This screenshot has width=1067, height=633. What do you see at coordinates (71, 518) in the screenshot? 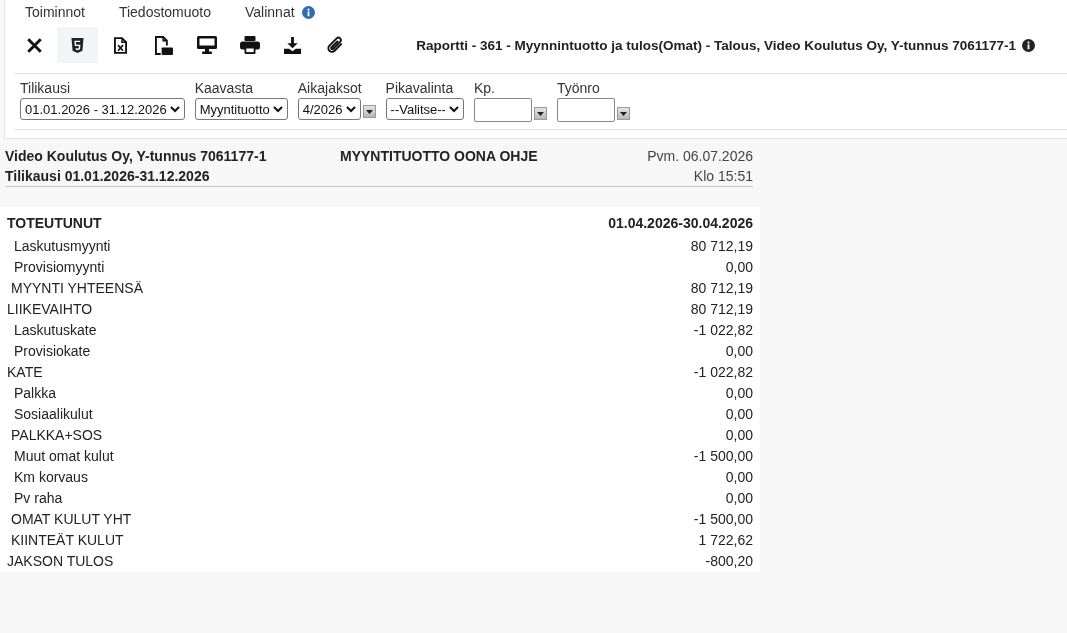
I see `row-label: OMAT KULUT YHT` at bounding box center [71, 518].